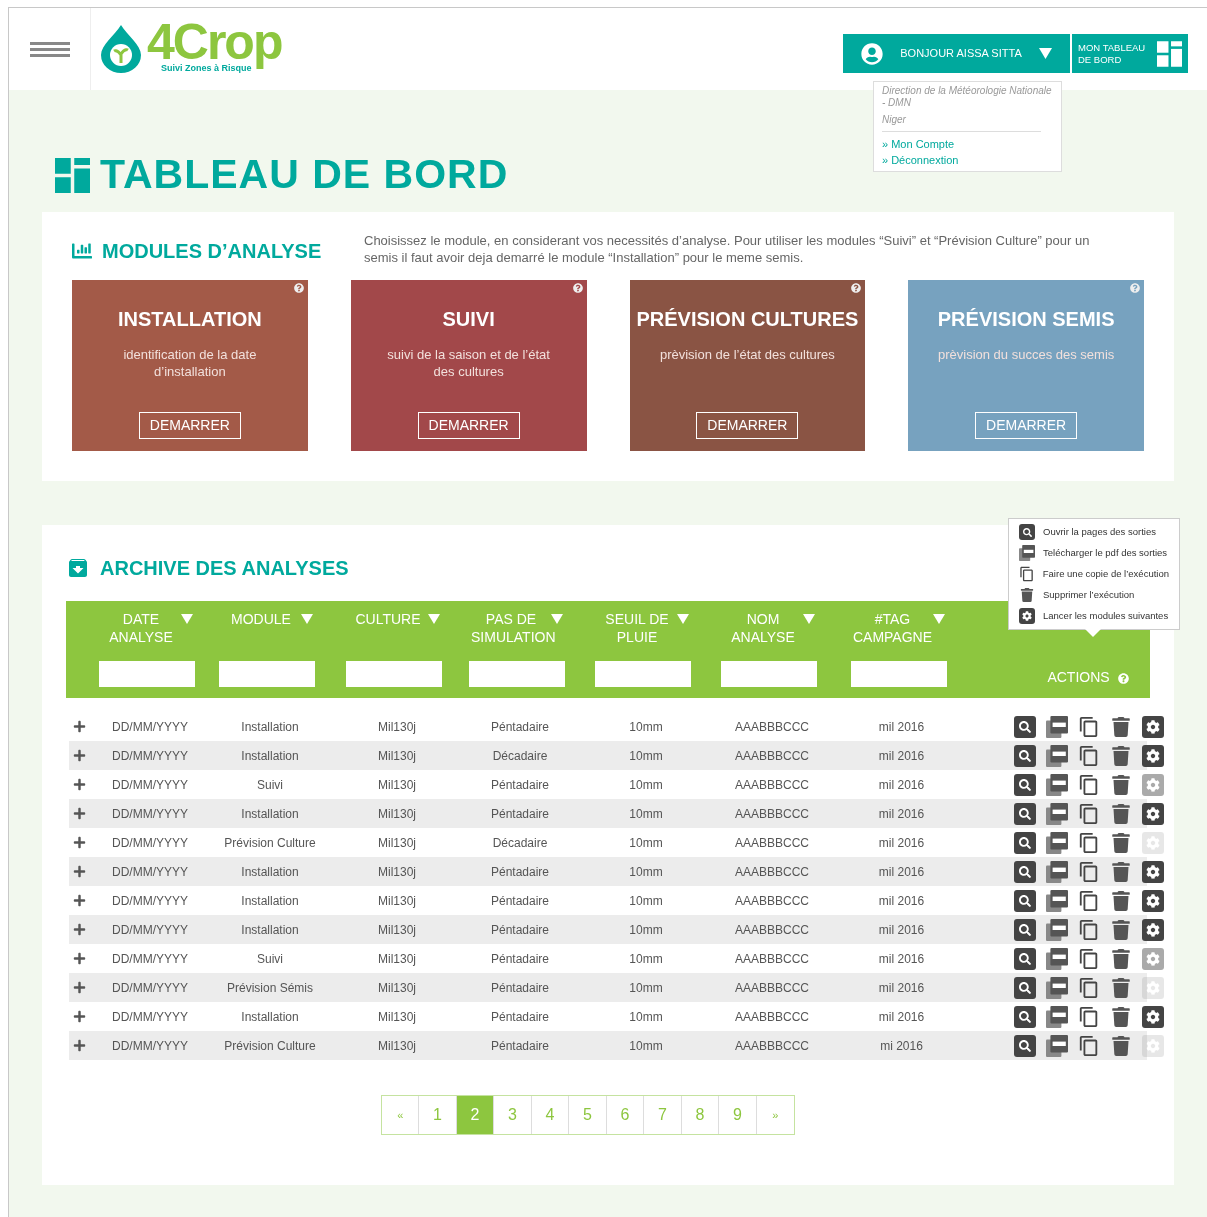 Image resolution: width=1207 pixels, height=1217 pixels. Describe the element at coordinates (637, 628) in the screenshot. I see `column-header: SEUIL DE PLUIE` at that location.